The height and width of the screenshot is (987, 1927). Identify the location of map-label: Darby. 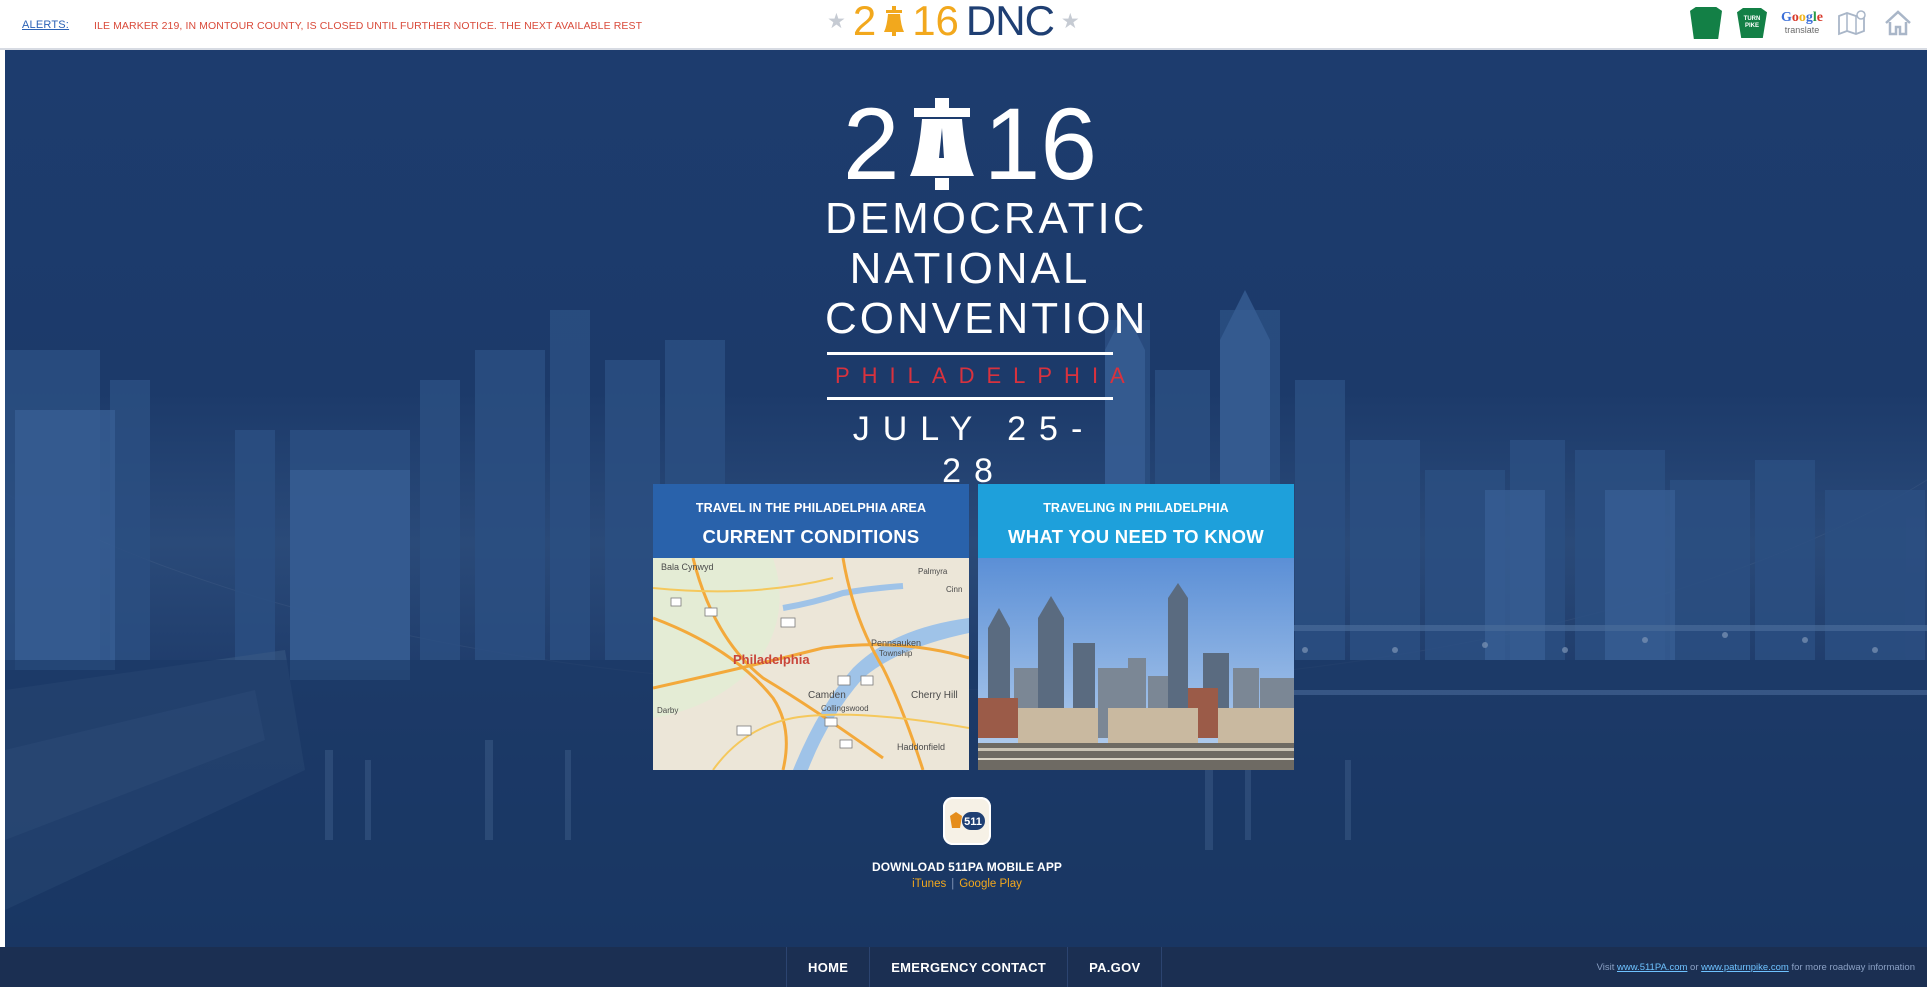
(667, 710).